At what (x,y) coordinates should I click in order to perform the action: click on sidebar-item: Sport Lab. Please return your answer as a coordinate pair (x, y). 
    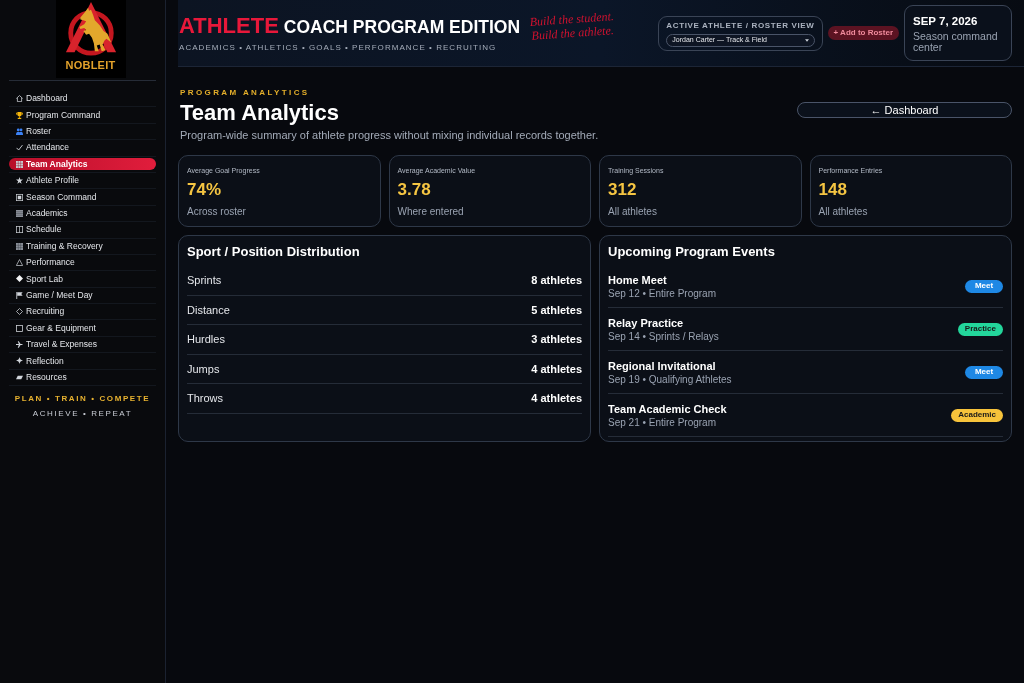
    Looking at the image, I should click on (82, 279).